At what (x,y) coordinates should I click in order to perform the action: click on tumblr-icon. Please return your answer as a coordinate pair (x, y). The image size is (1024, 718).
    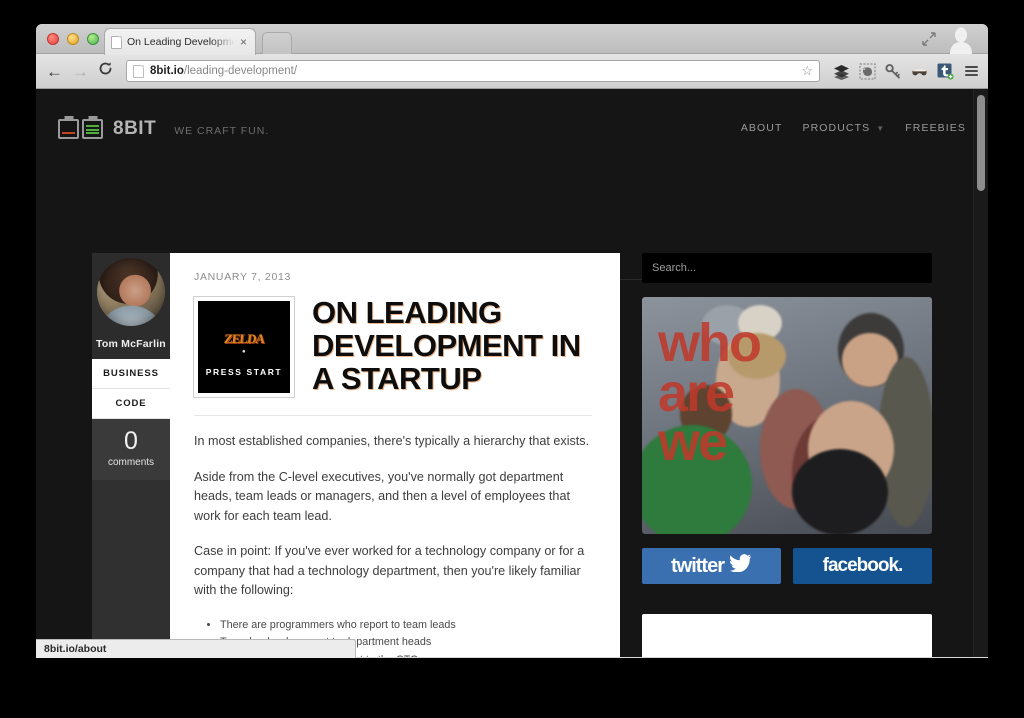
    Looking at the image, I should click on (945, 71).